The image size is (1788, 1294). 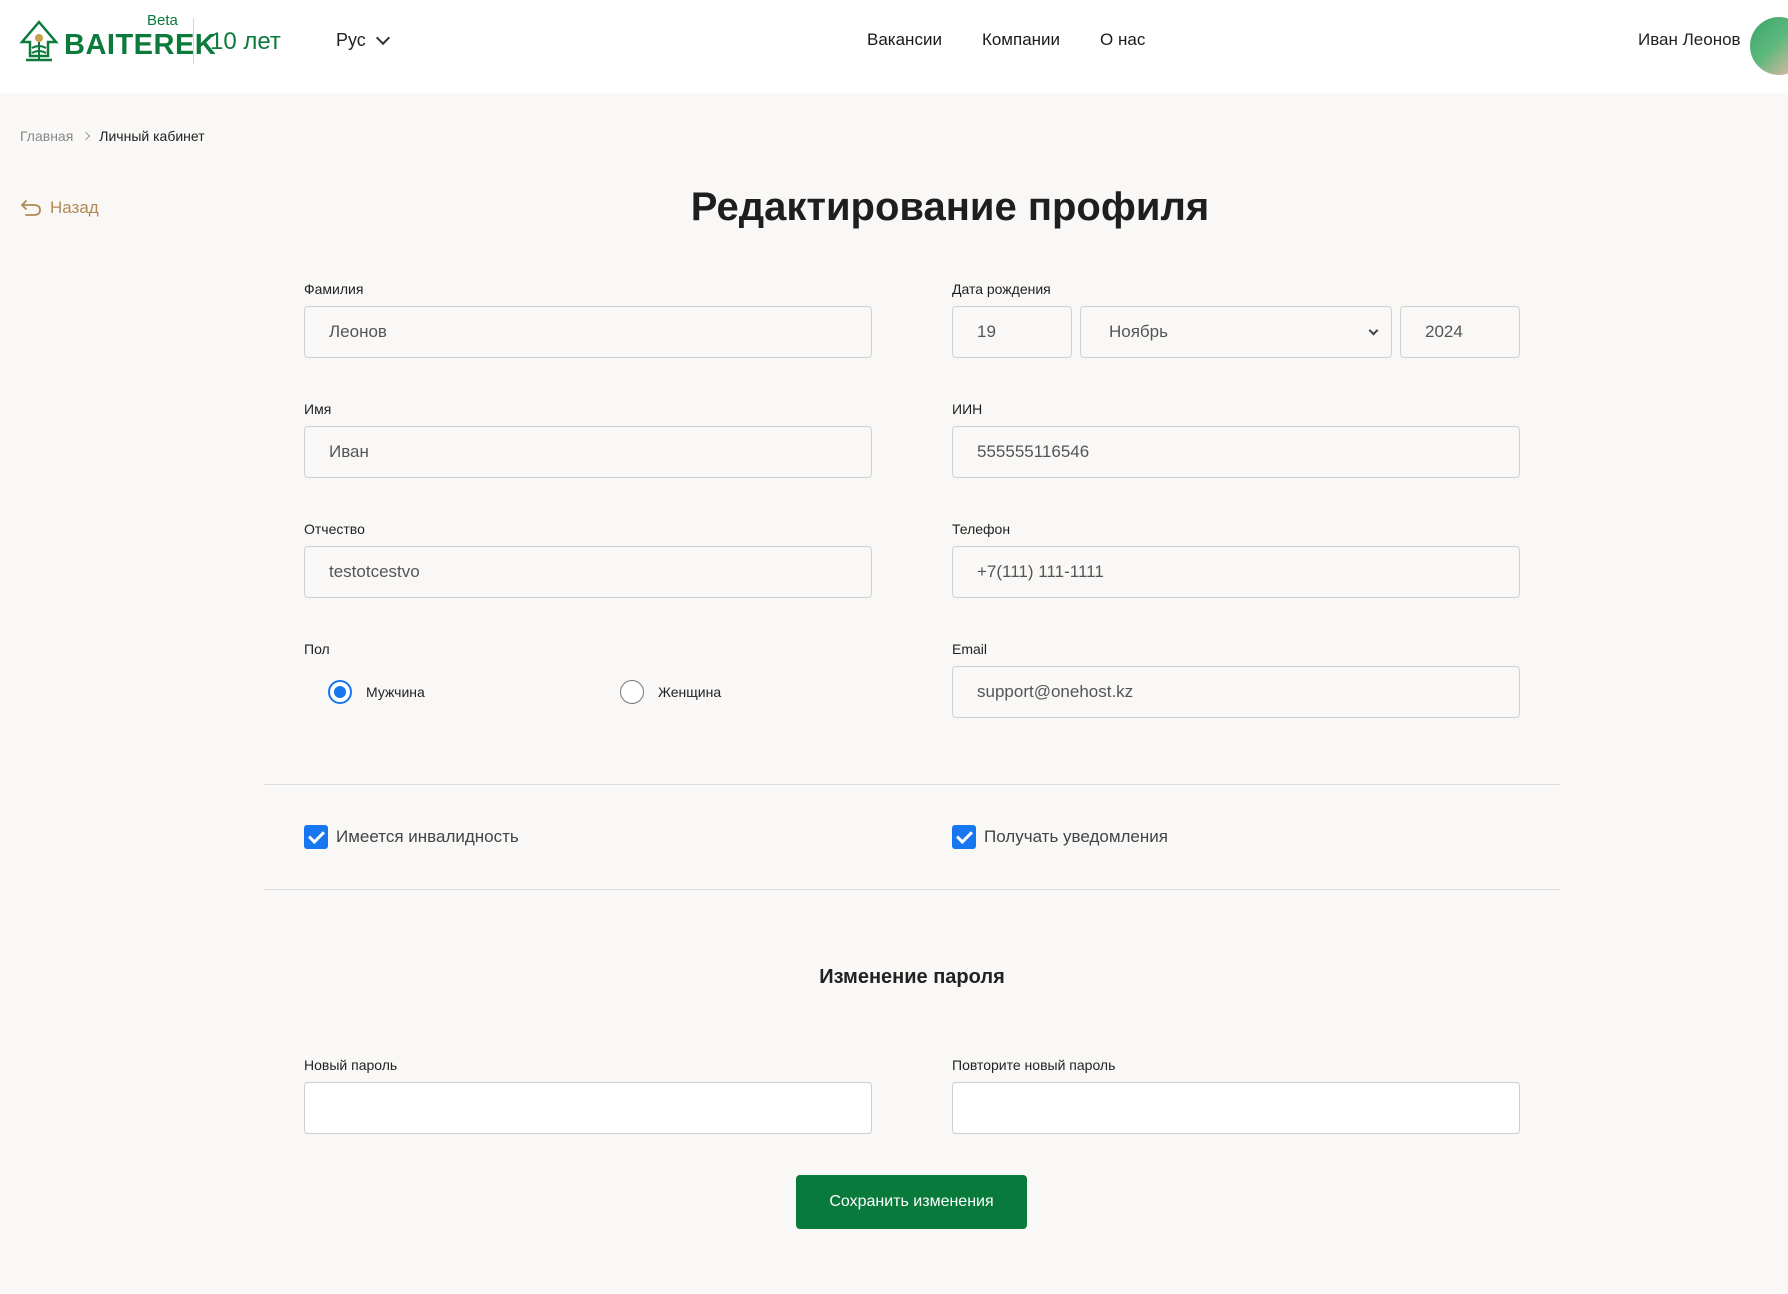 What do you see at coordinates (981, 529) in the screenshot?
I see `phone-label: Телефон` at bounding box center [981, 529].